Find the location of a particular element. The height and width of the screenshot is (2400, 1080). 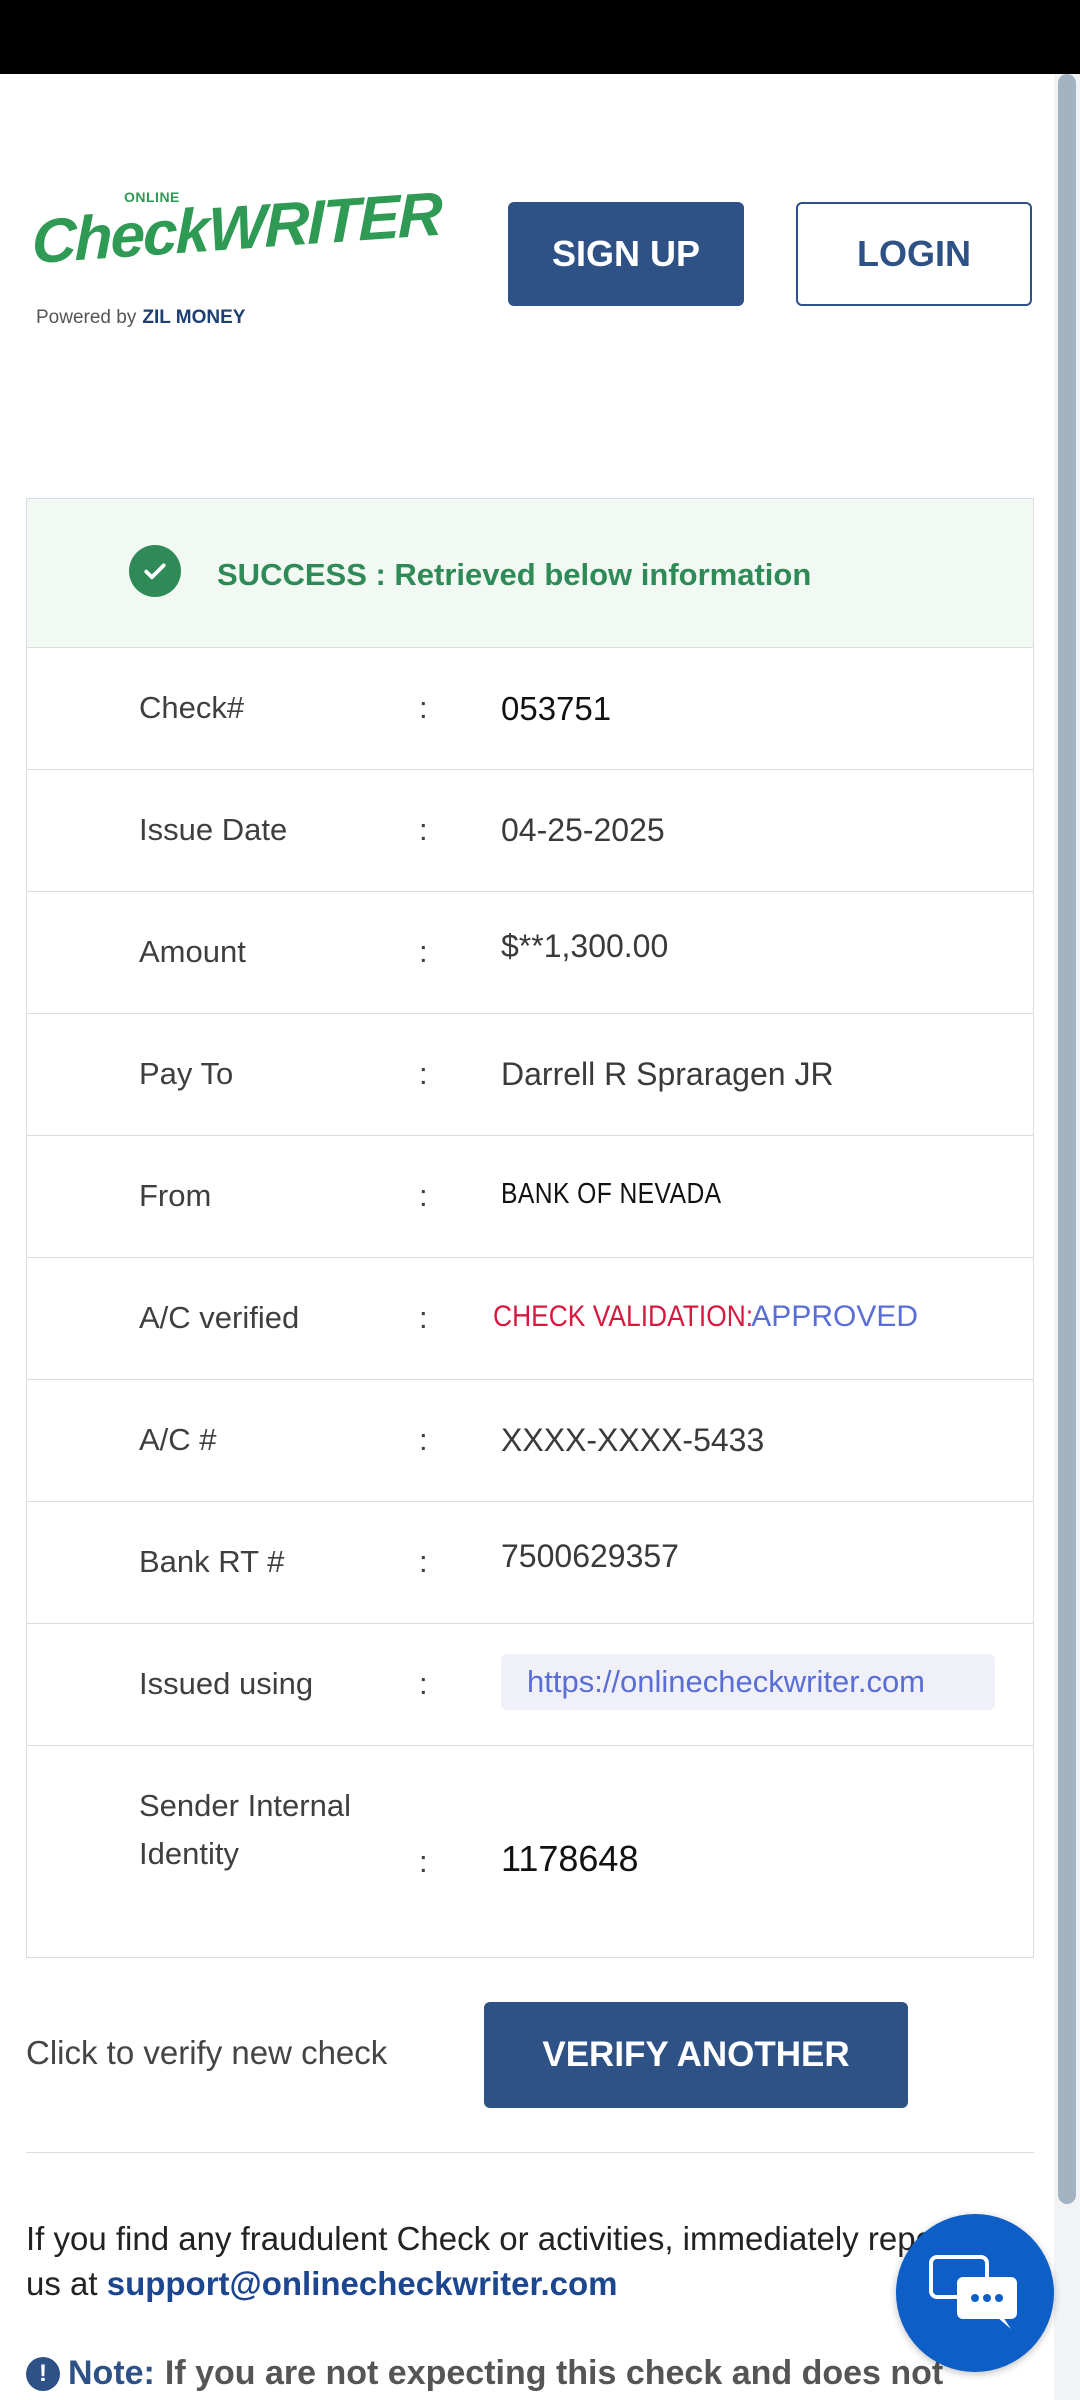

logo-brand-writer: WRITER is located at coordinates (324, 222).